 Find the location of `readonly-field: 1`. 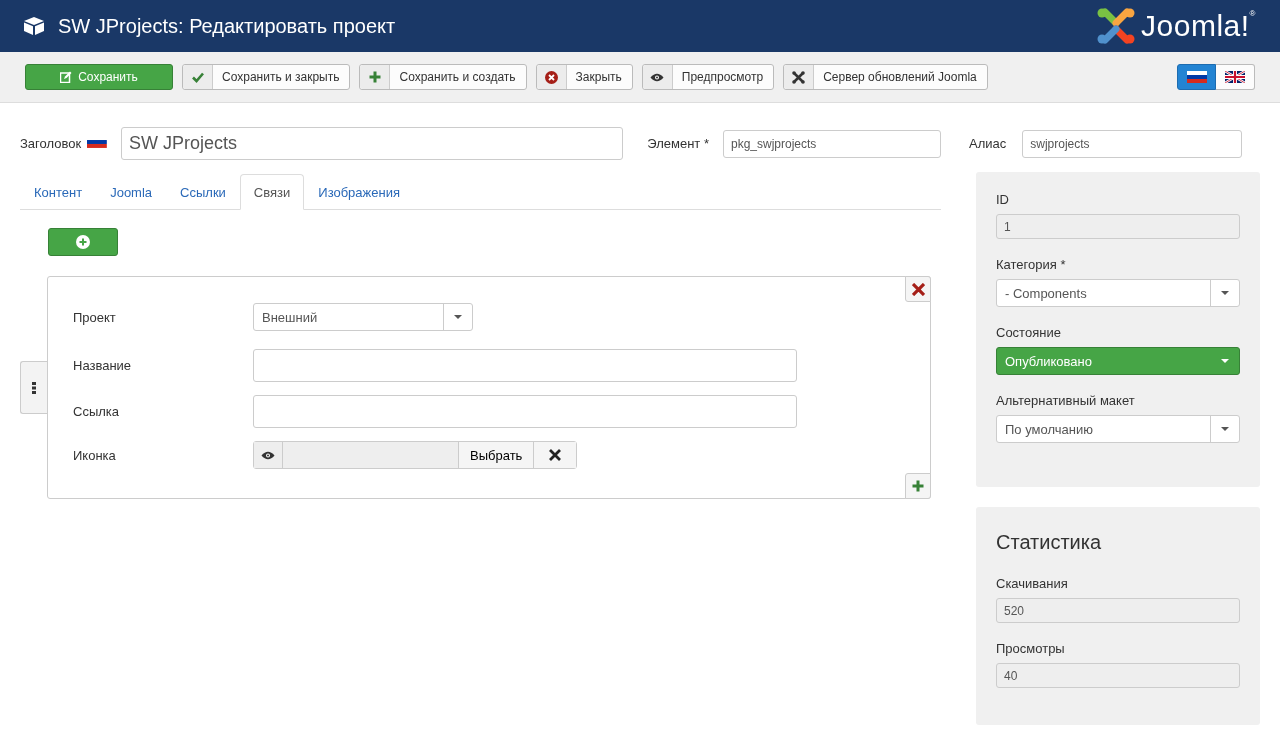

readonly-field: 1 is located at coordinates (1118, 226).